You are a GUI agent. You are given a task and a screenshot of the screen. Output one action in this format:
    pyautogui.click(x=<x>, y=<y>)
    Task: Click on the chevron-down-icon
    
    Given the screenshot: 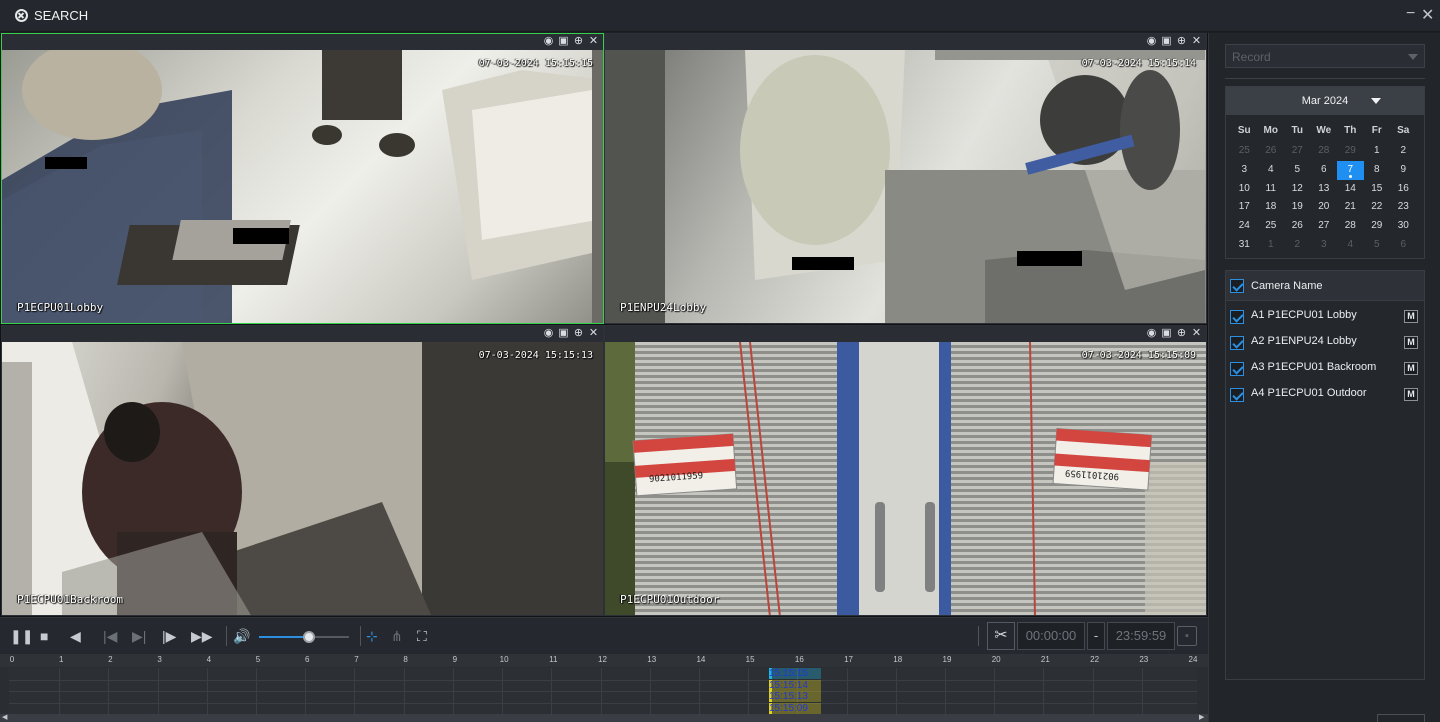 What is the action you would take?
    pyautogui.click(x=1376, y=101)
    